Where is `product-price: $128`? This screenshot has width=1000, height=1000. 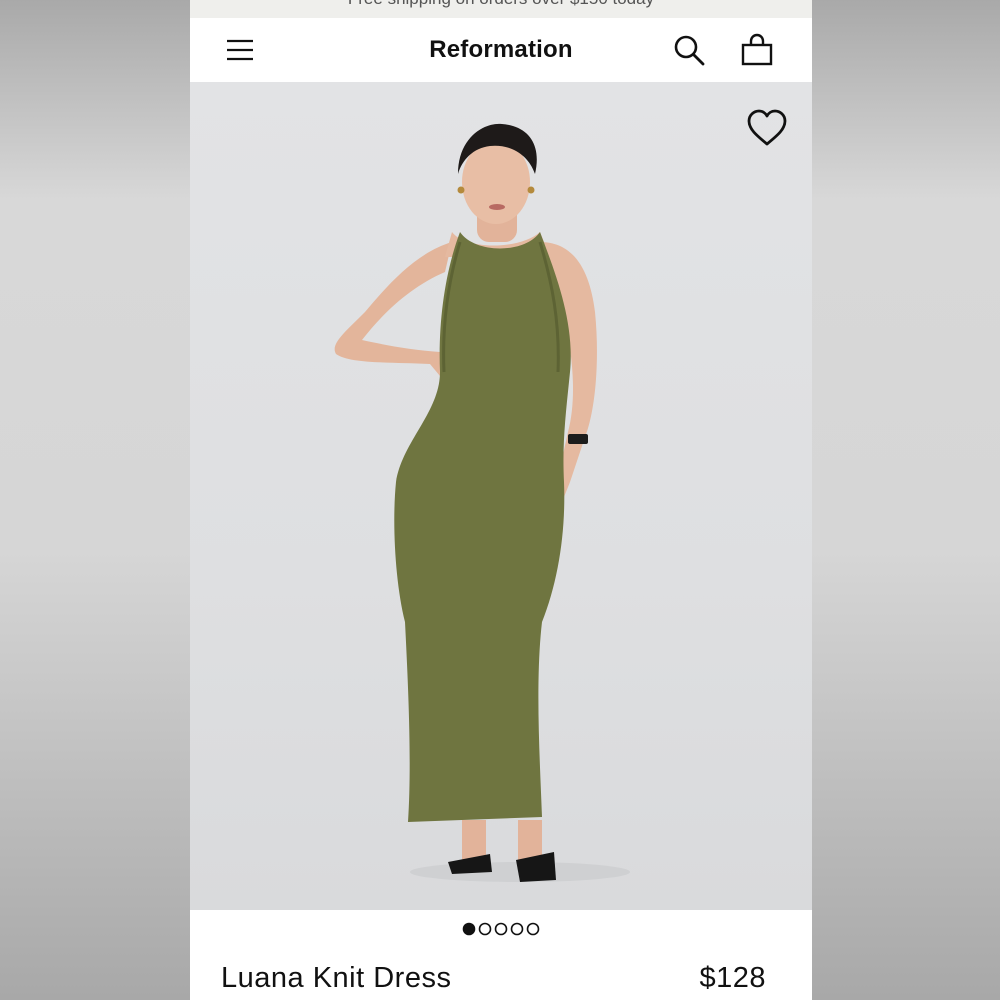
product-price: $128 is located at coordinates (732, 978).